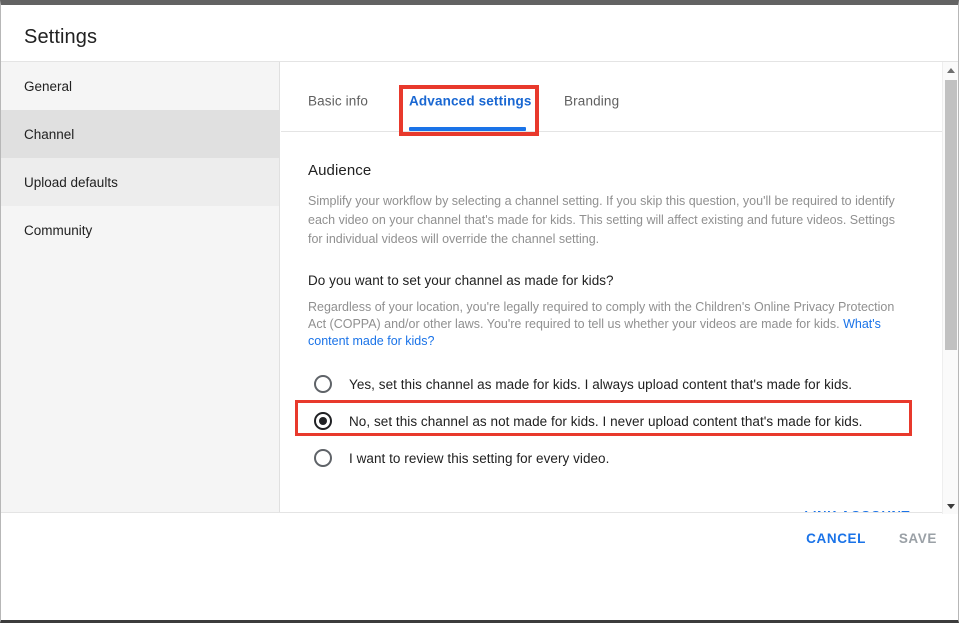 This screenshot has width=959, height=623. Describe the element at coordinates (340, 170) in the screenshot. I see `audience-heading: Audience` at that location.